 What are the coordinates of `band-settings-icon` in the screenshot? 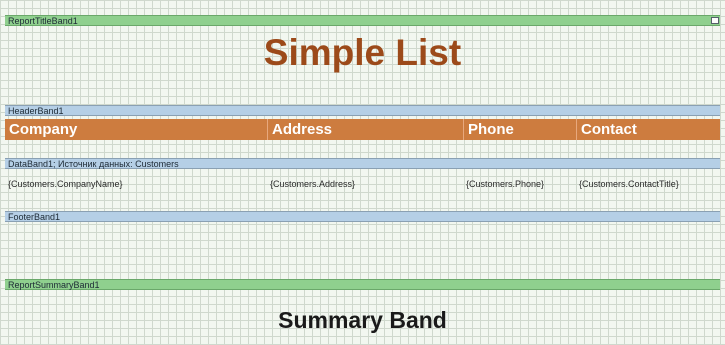 It's located at (715, 20).